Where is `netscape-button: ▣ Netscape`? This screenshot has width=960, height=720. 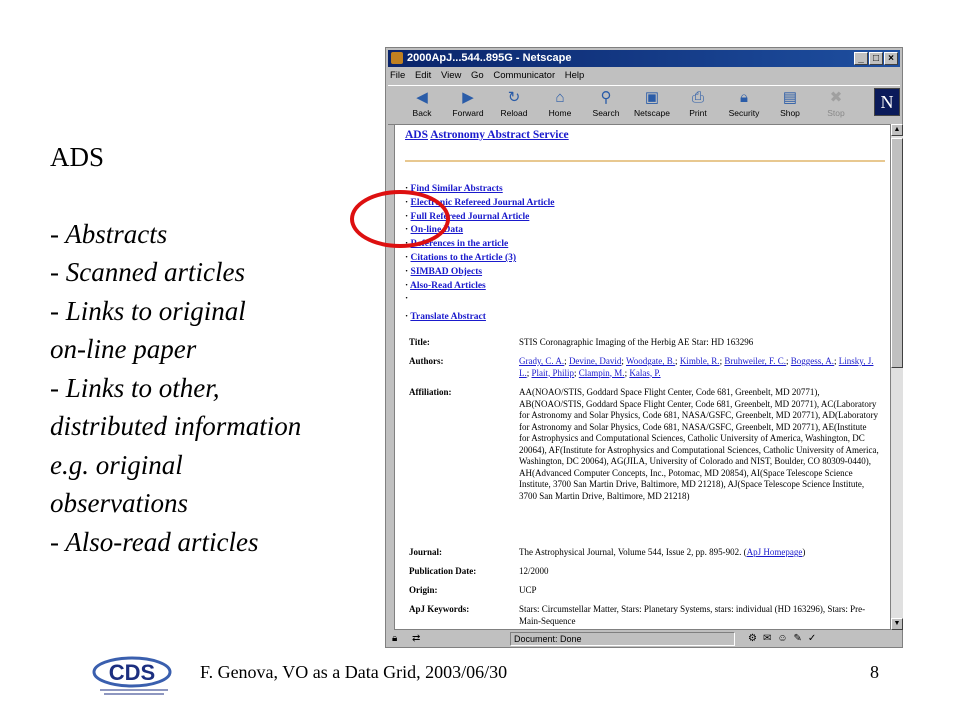
netscape-button: ▣ Netscape is located at coordinates (652, 105).